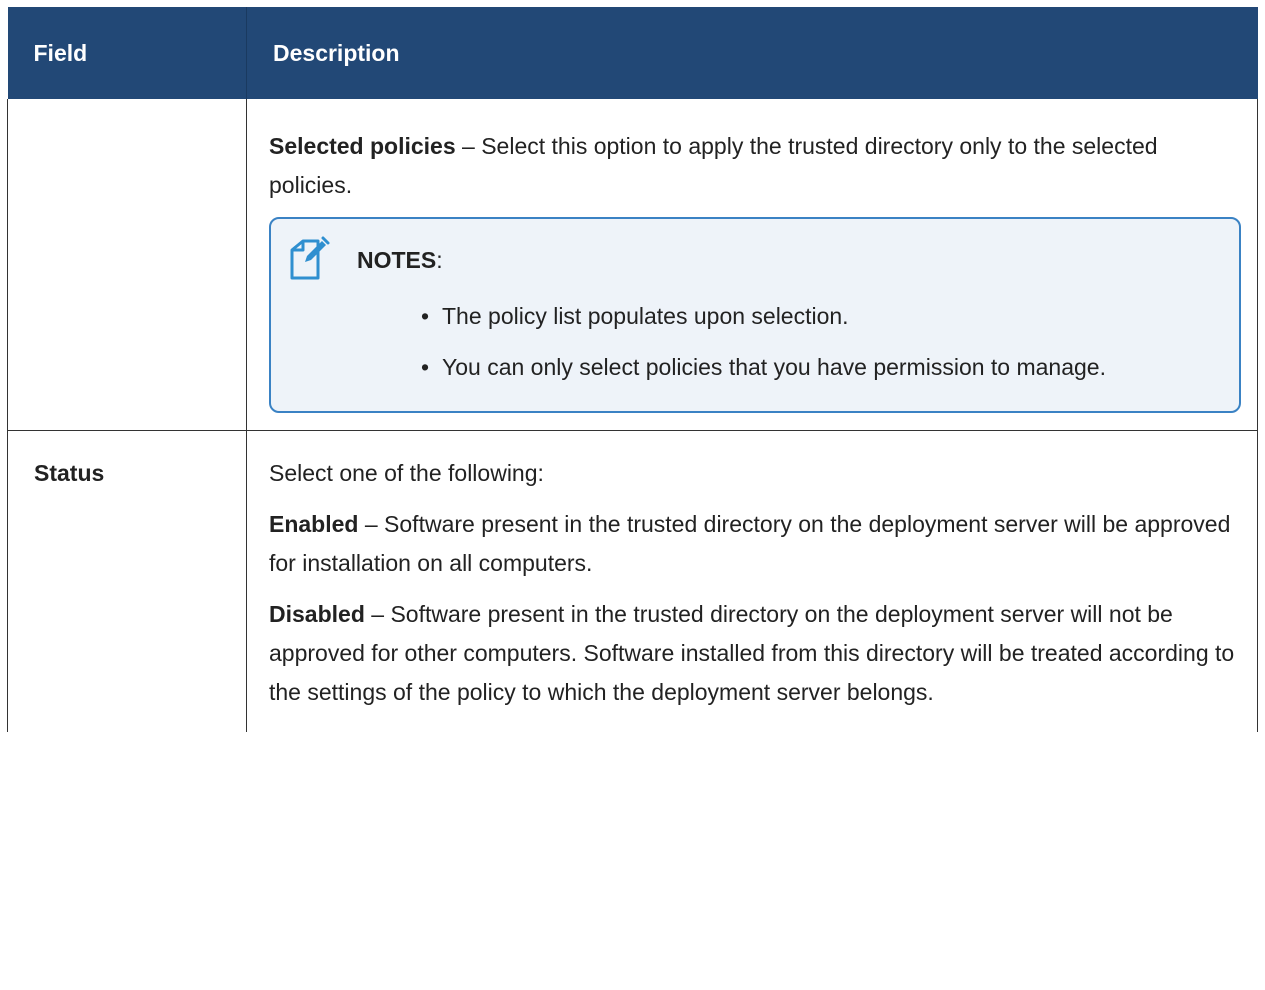  What do you see at coordinates (310, 258) in the screenshot?
I see `note-pencil-icon` at bounding box center [310, 258].